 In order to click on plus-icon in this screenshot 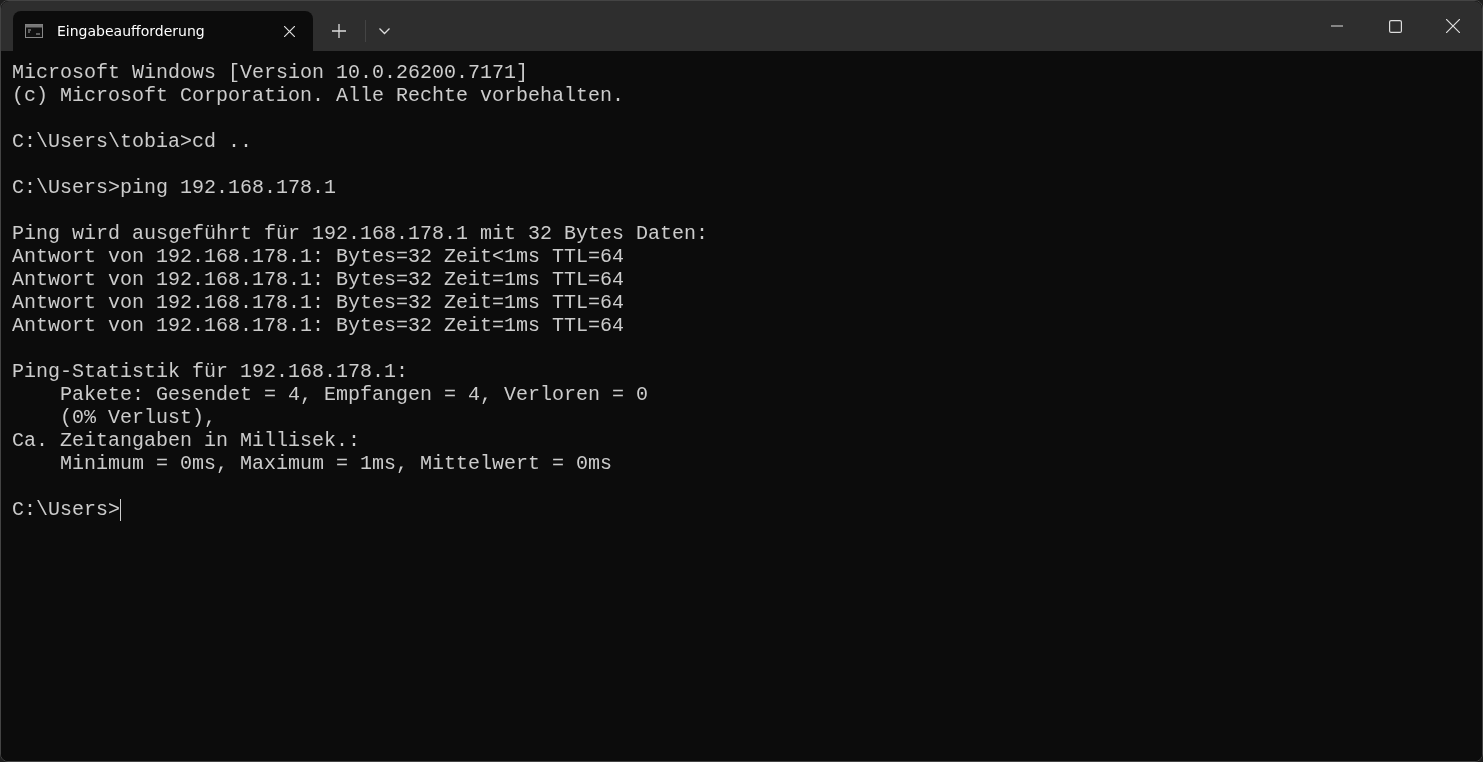, I will do `click(339, 31)`.